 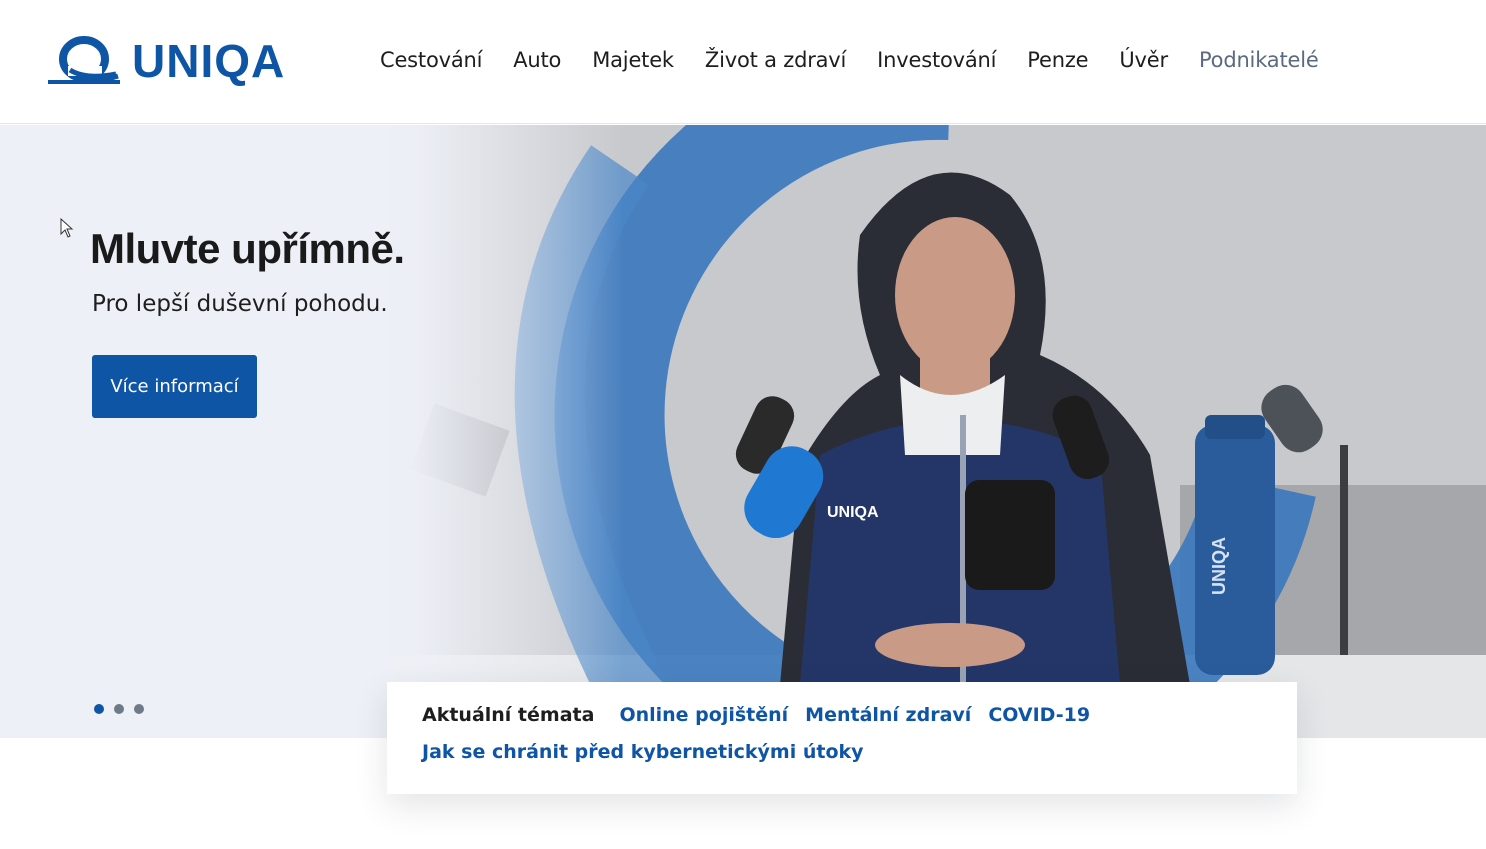 I want to click on nav-item-investovani: Investování, so click(x=936, y=60).